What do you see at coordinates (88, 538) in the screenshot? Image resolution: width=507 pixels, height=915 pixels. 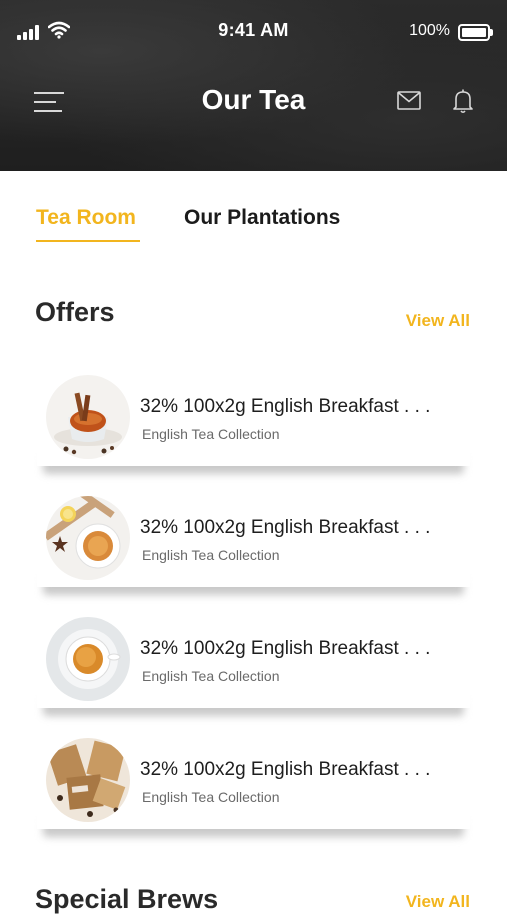 I see `offer-image-tea-lemon-star-anise` at bounding box center [88, 538].